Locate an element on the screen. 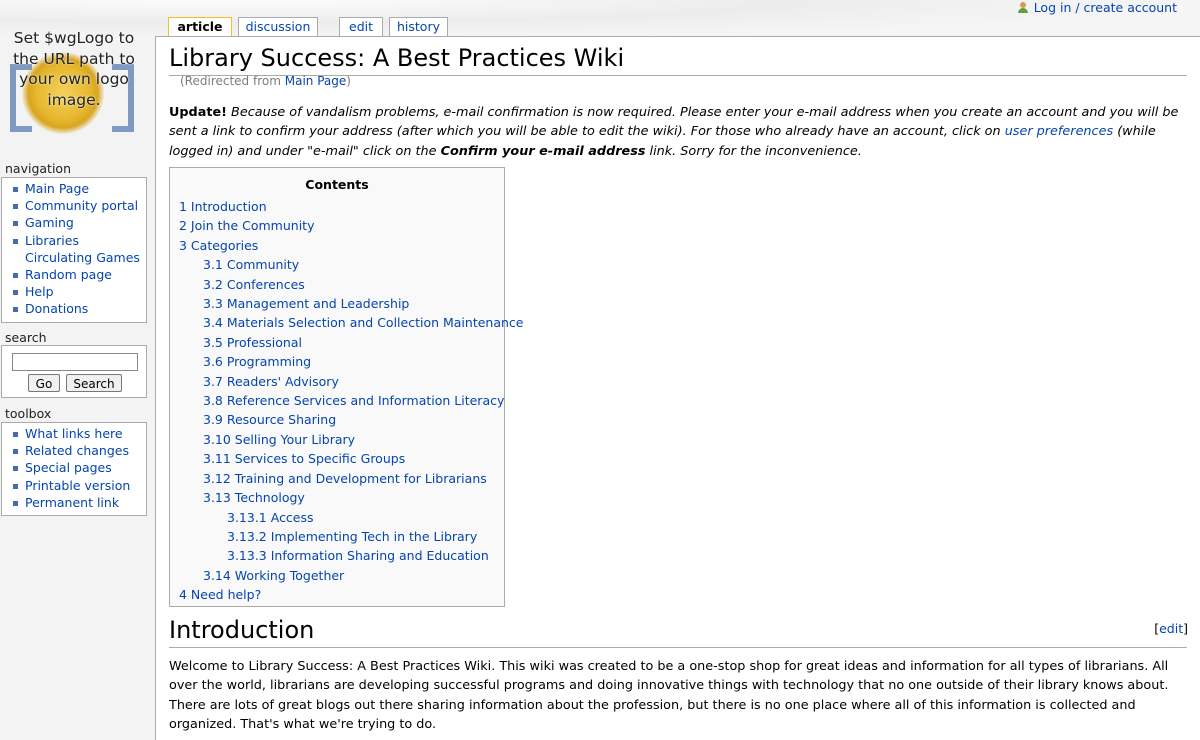 The width and height of the screenshot is (1200, 740). tab-article-label: article is located at coordinates (200, 26).